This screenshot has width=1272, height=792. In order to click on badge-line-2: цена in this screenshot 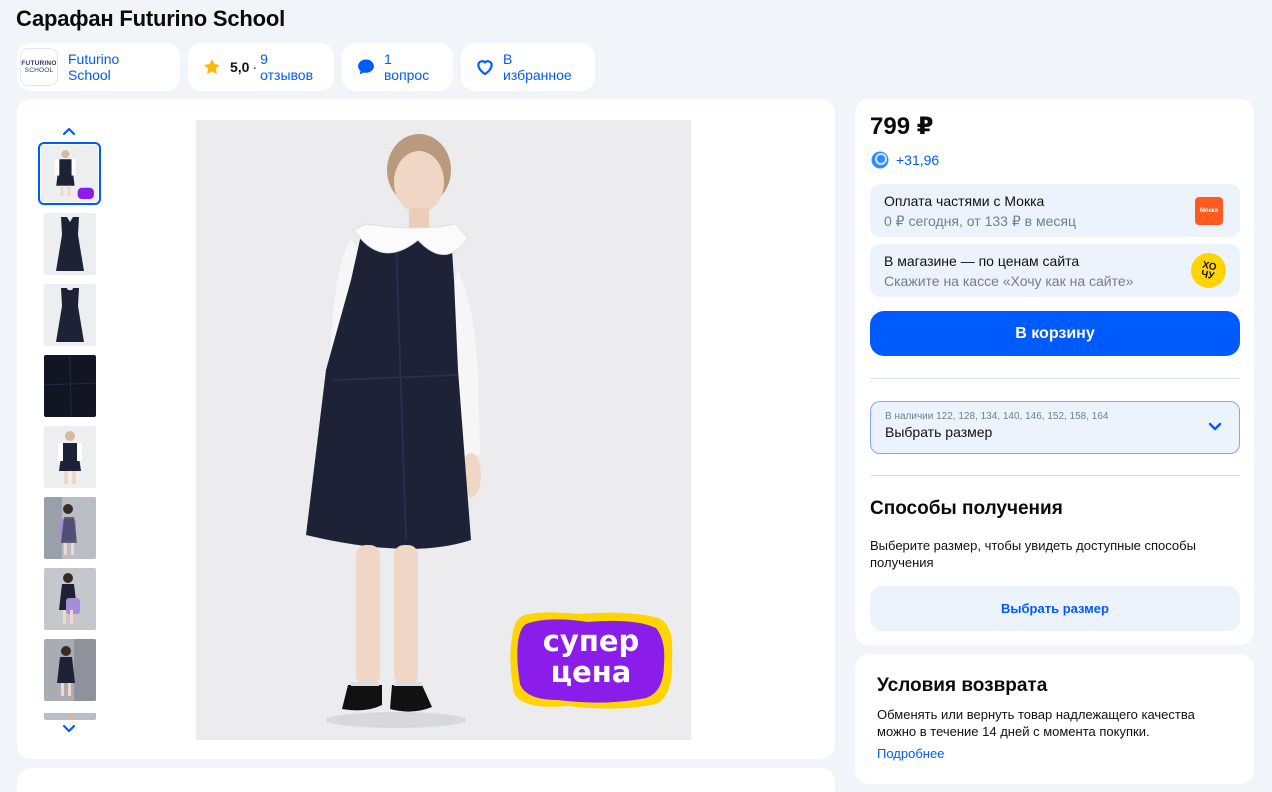, I will do `click(591, 672)`.